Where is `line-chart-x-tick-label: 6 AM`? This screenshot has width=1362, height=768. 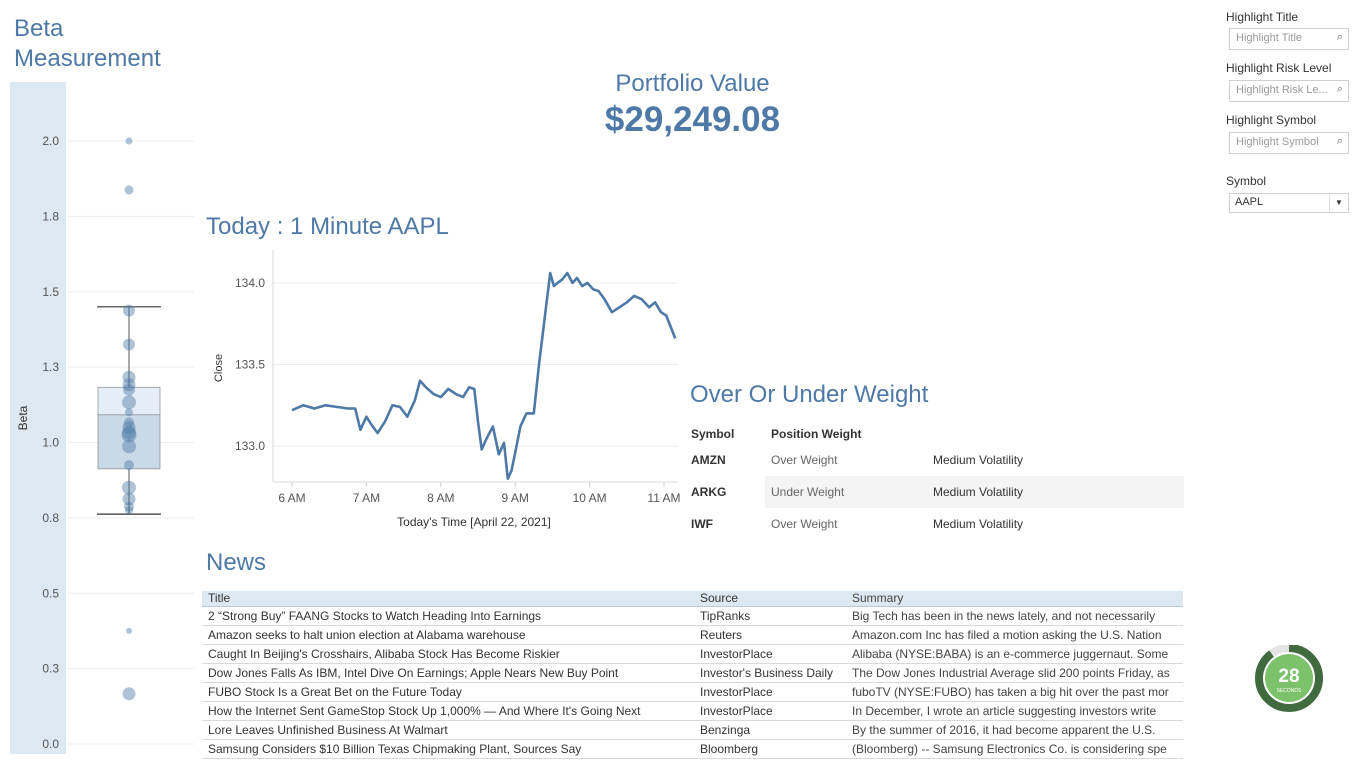 line-chart-x-tick-label: 6 AM is located at coordinates (291, 498).